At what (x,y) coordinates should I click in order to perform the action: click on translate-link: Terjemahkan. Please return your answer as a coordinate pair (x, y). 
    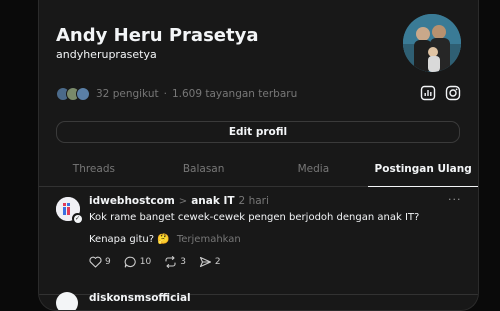
    Looking at the image, I should click on (209, 239).